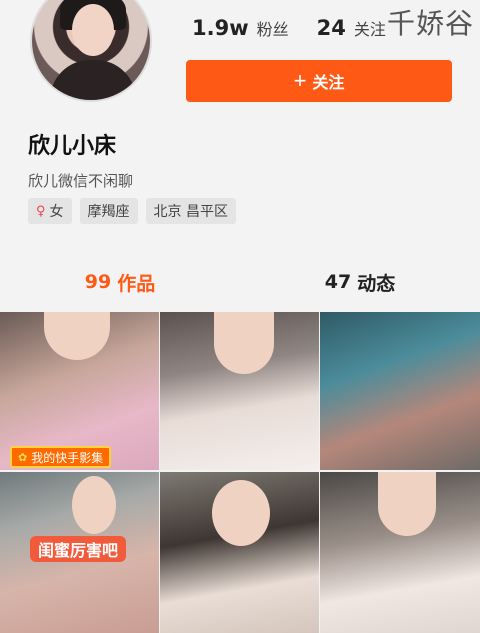  Describe the element at coordinates (136, 283) in the screenshot. I see `works-label: 作品` at that location.